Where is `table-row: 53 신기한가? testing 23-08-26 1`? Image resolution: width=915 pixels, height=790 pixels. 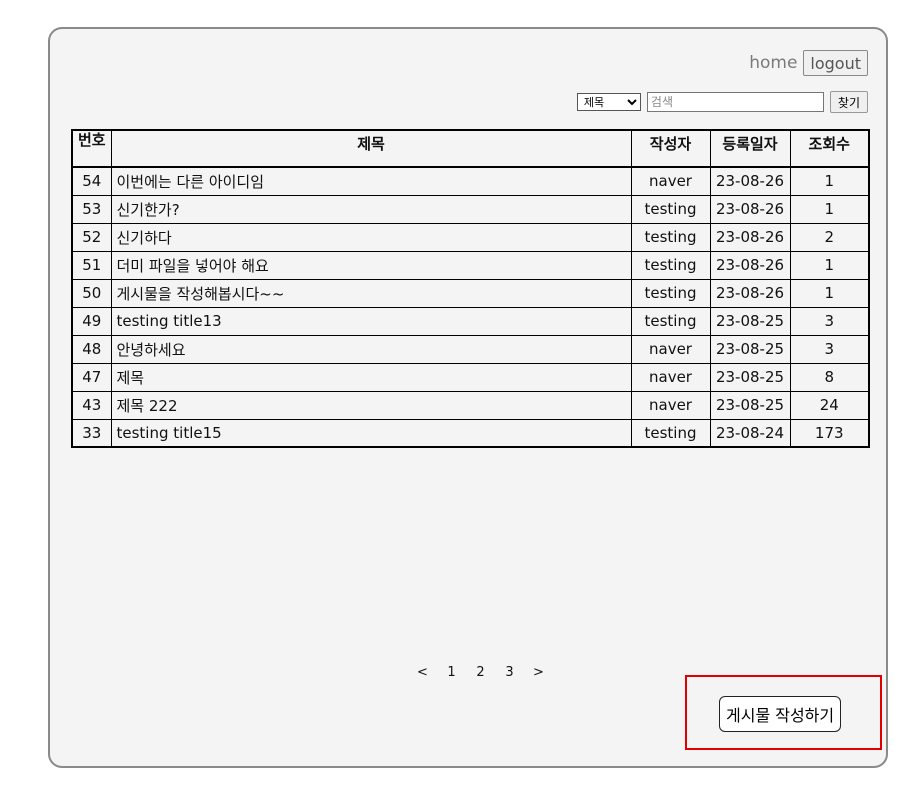 table-row: 53 신기한가? testing 23-08-26 1 is located at coordinates (470, 209).